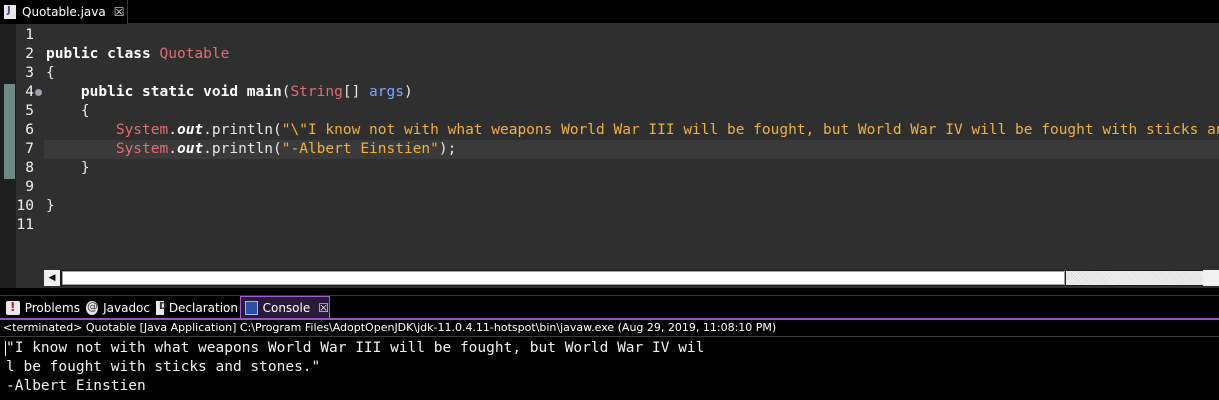  I want to click on code-token: Quotable, so click(194, 54).